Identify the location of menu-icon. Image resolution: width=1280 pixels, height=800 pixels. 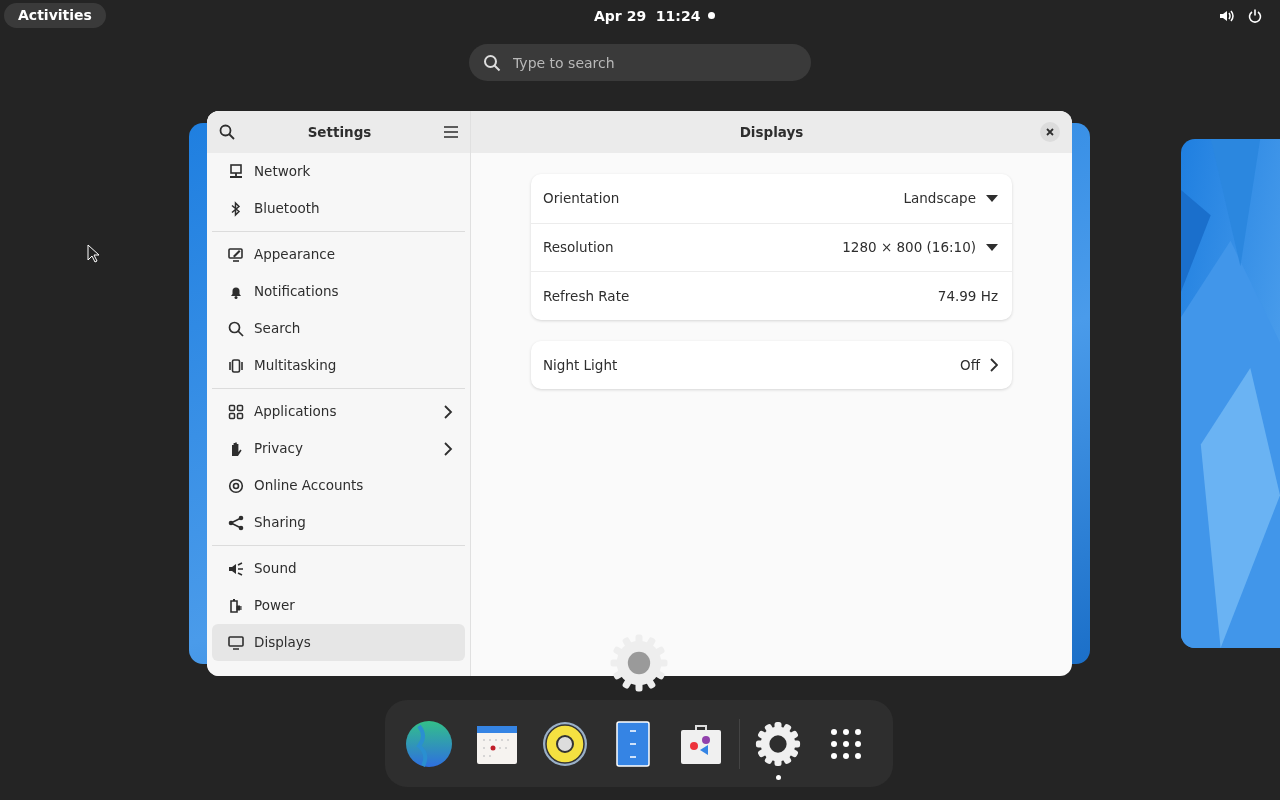
(451, 132).